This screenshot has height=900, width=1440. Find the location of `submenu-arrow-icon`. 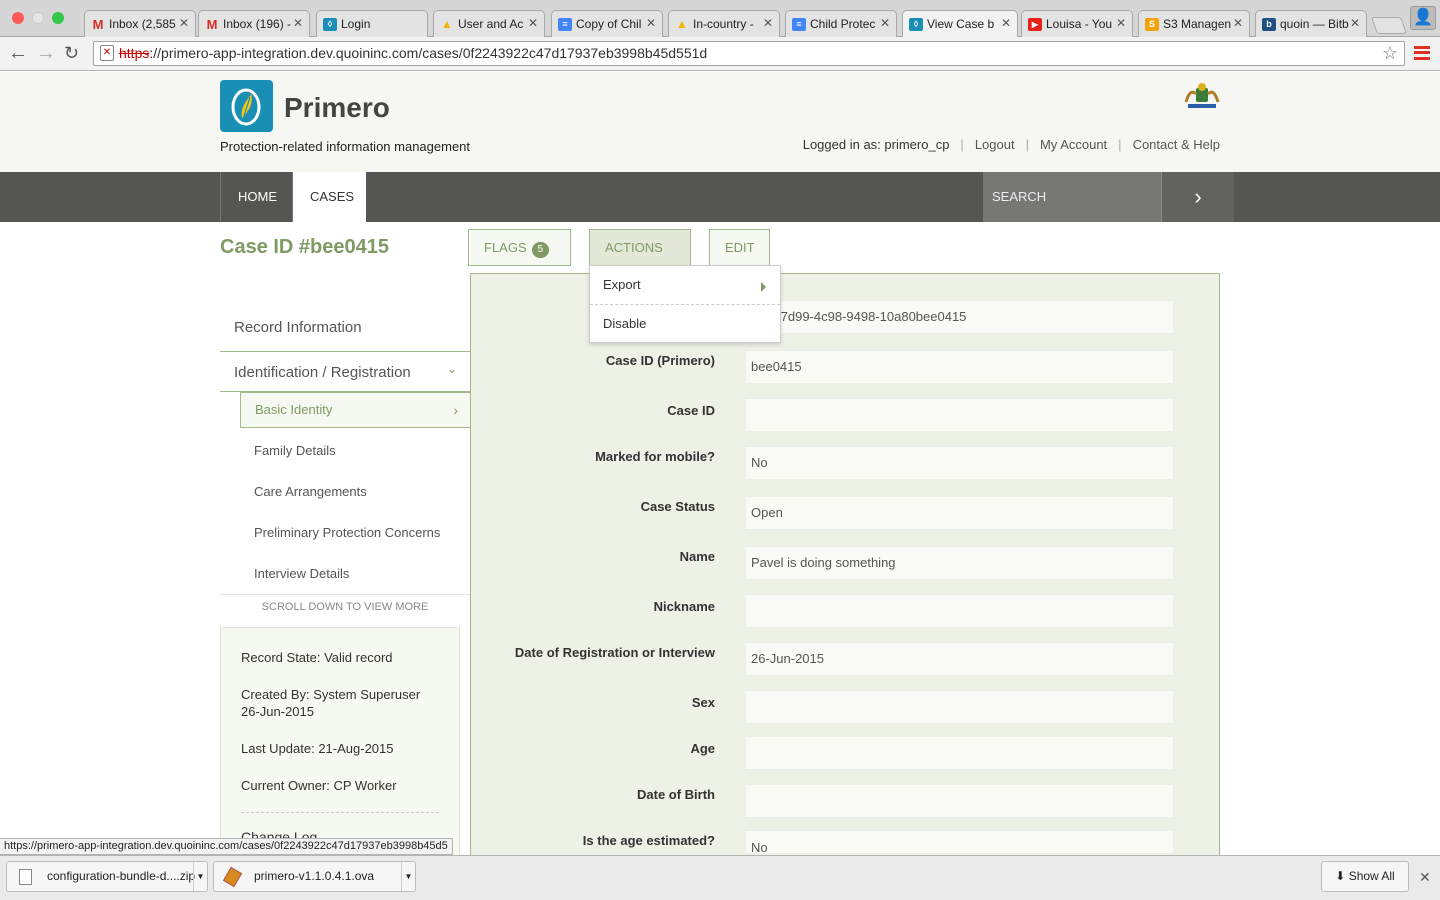

submenu-arrow-icon is located at coordinates (763, 287).